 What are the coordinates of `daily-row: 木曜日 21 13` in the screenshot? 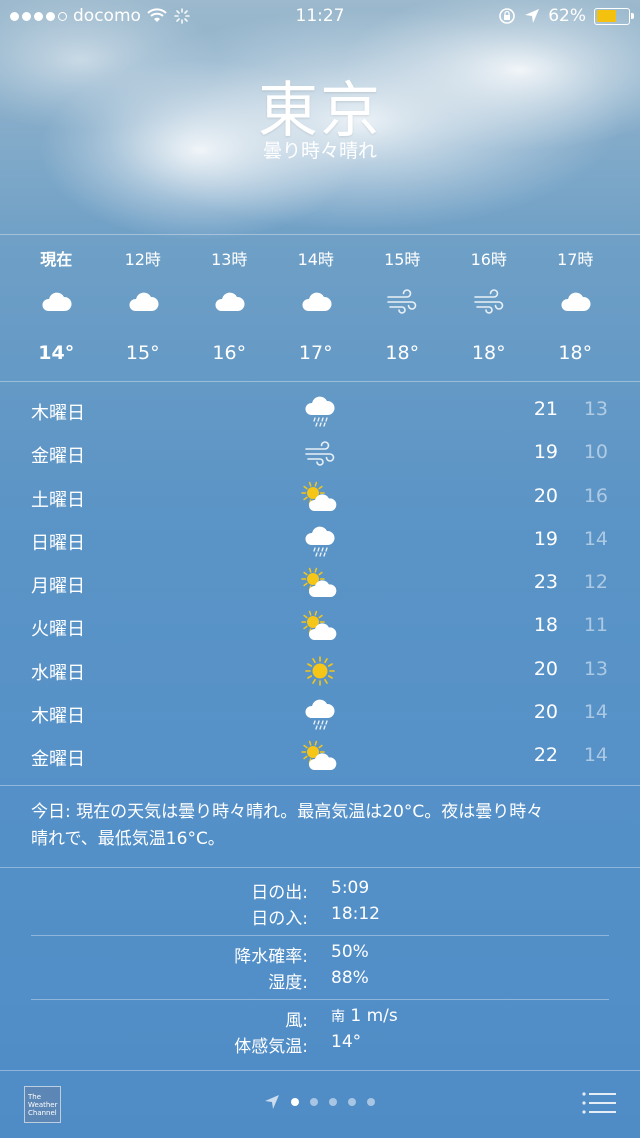 It's located at (320, 410).